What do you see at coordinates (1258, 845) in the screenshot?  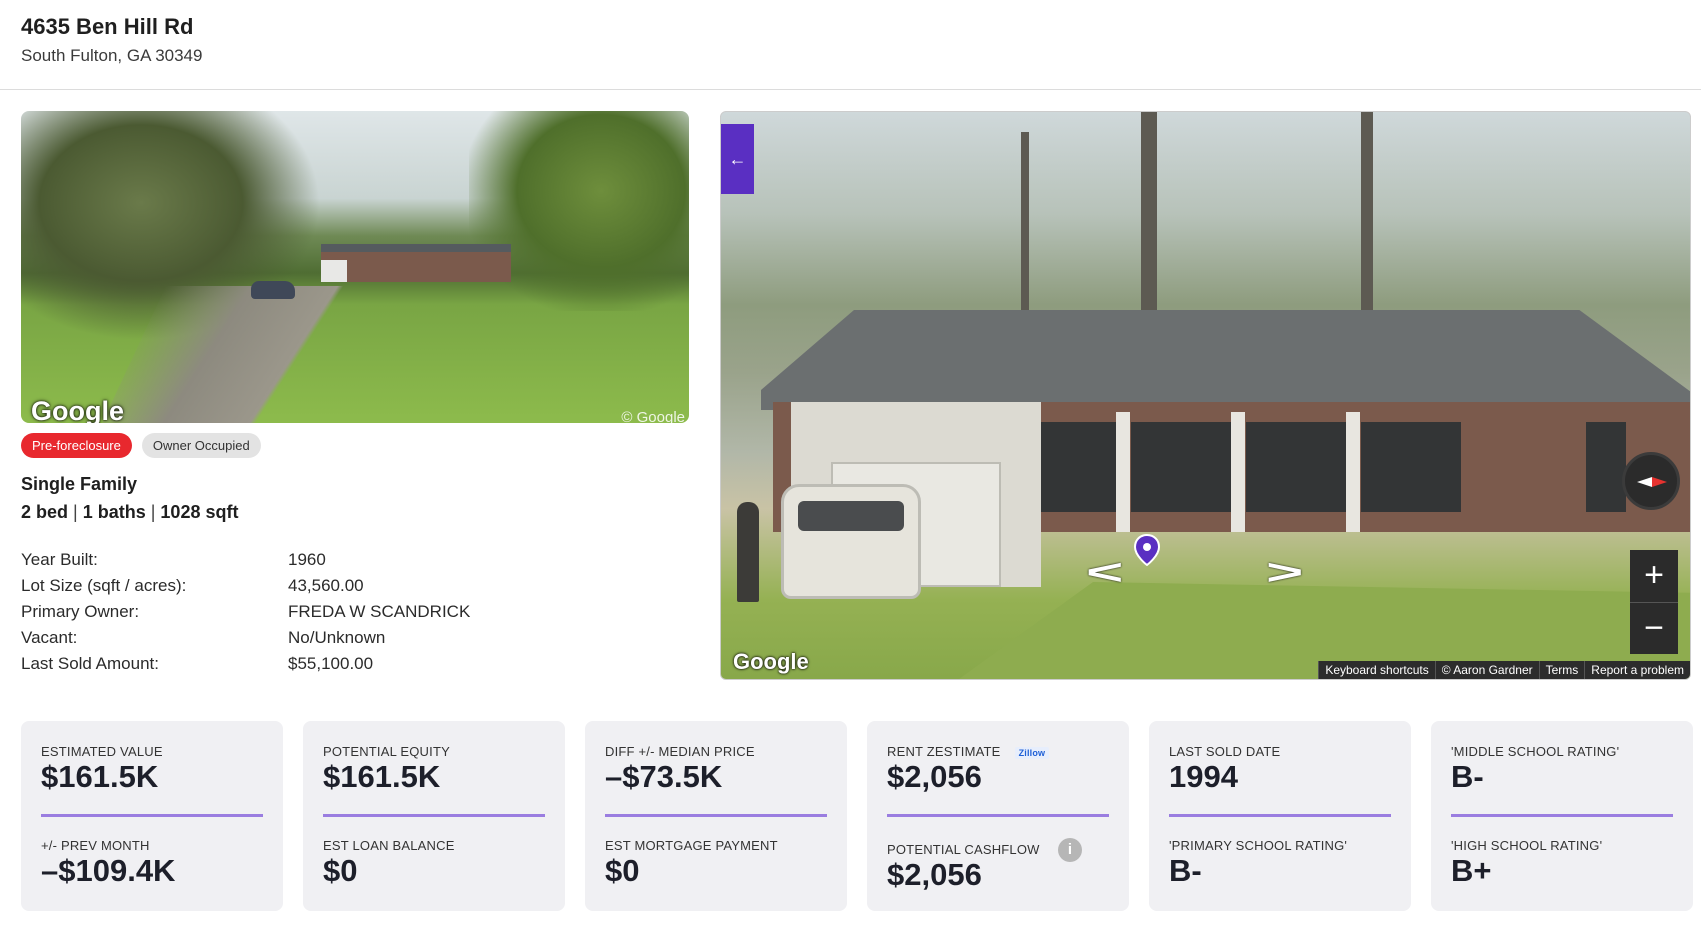 I see `metric-label: 'PRIMARY SCHOOL RATING'` at bounding box center [1258, 845].